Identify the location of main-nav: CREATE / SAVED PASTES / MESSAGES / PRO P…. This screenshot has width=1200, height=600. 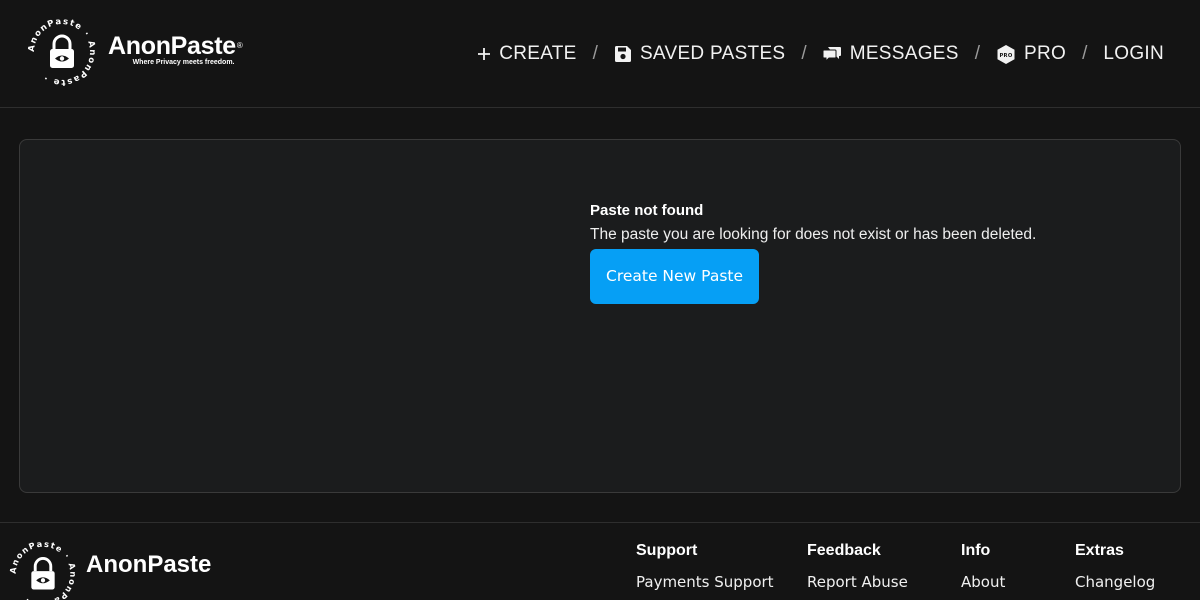
(820, 54).